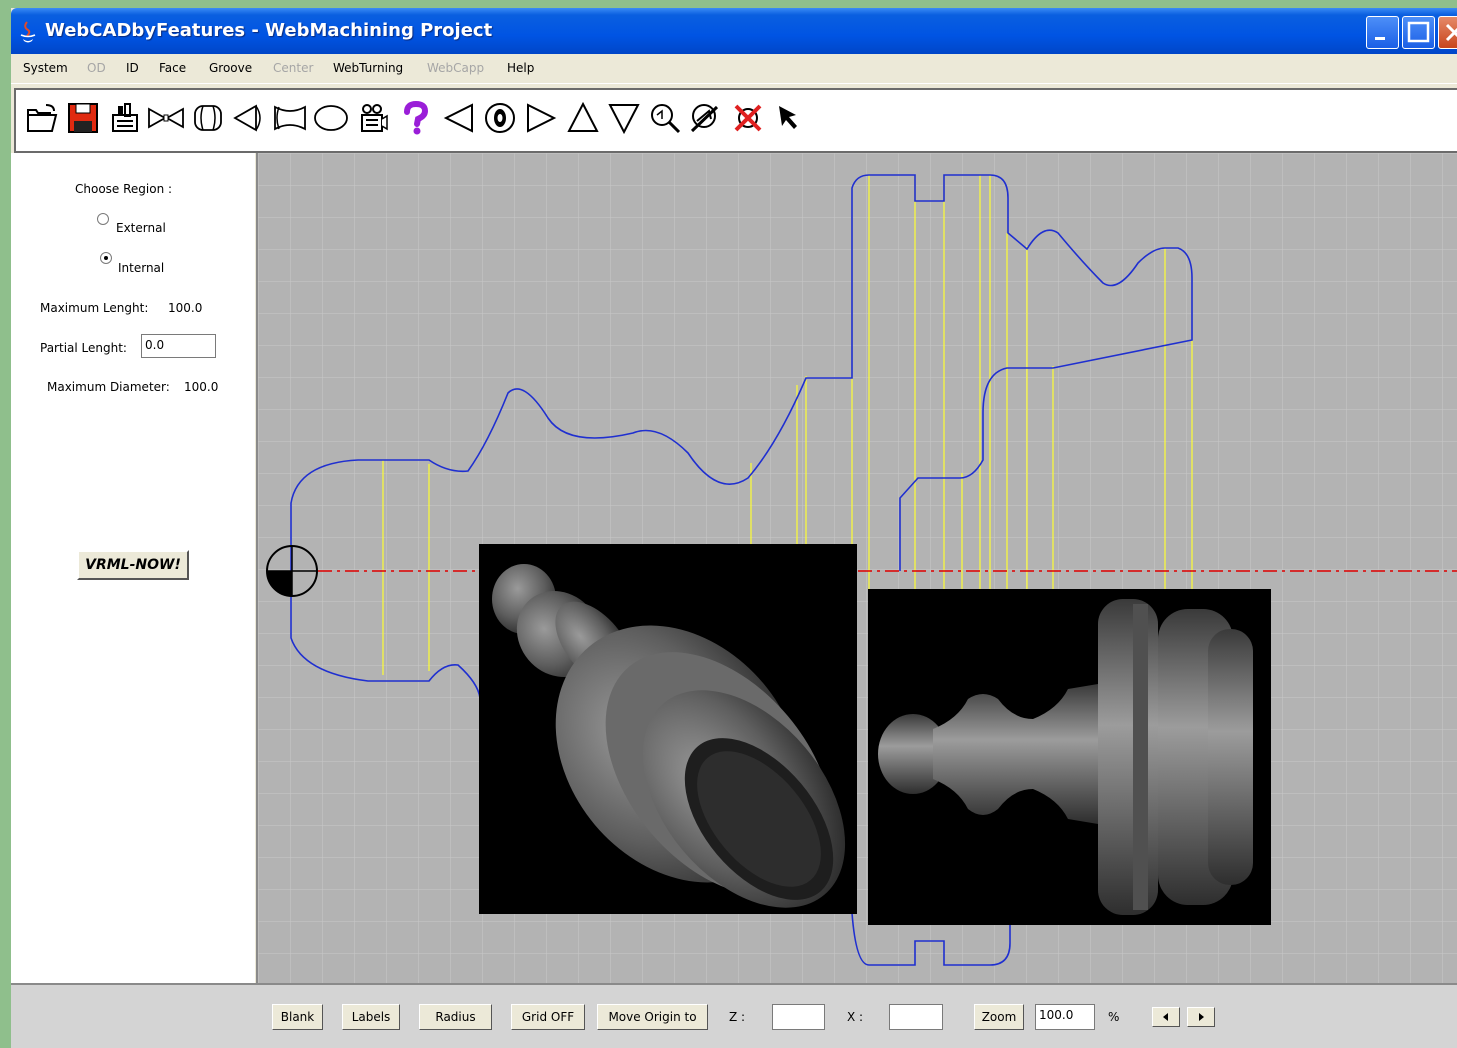  I want to click on cylinder-button, so click(208, 118).